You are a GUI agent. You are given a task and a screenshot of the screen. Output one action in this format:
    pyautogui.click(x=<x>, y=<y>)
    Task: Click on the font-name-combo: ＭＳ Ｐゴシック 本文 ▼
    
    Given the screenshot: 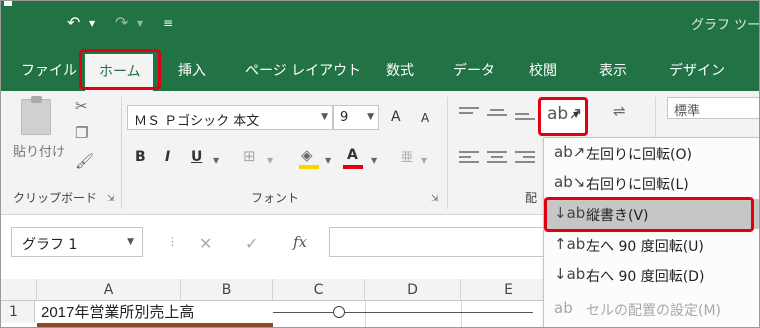 What is the action you would take?
    pyautogui.click(x=230, y=117)
    